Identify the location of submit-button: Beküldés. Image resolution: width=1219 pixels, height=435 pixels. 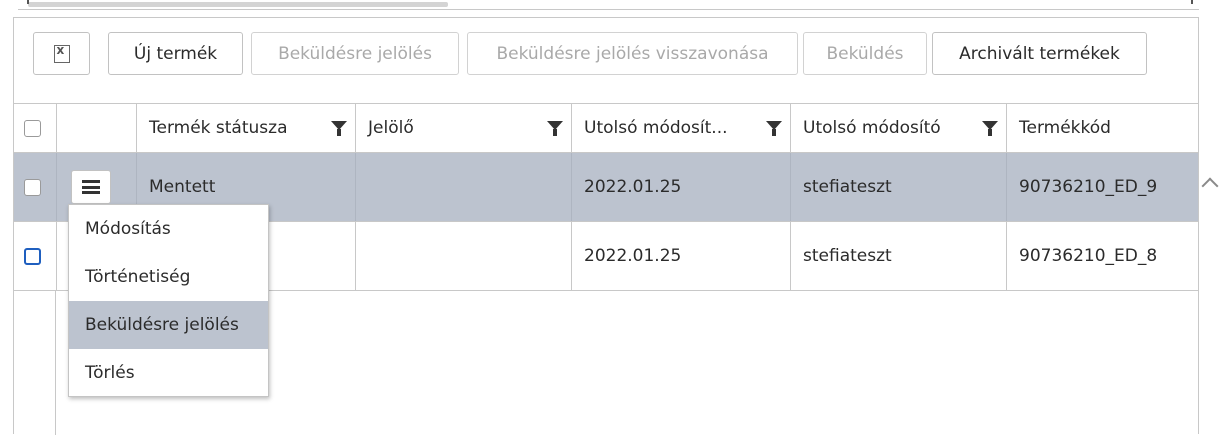
(865, 53).